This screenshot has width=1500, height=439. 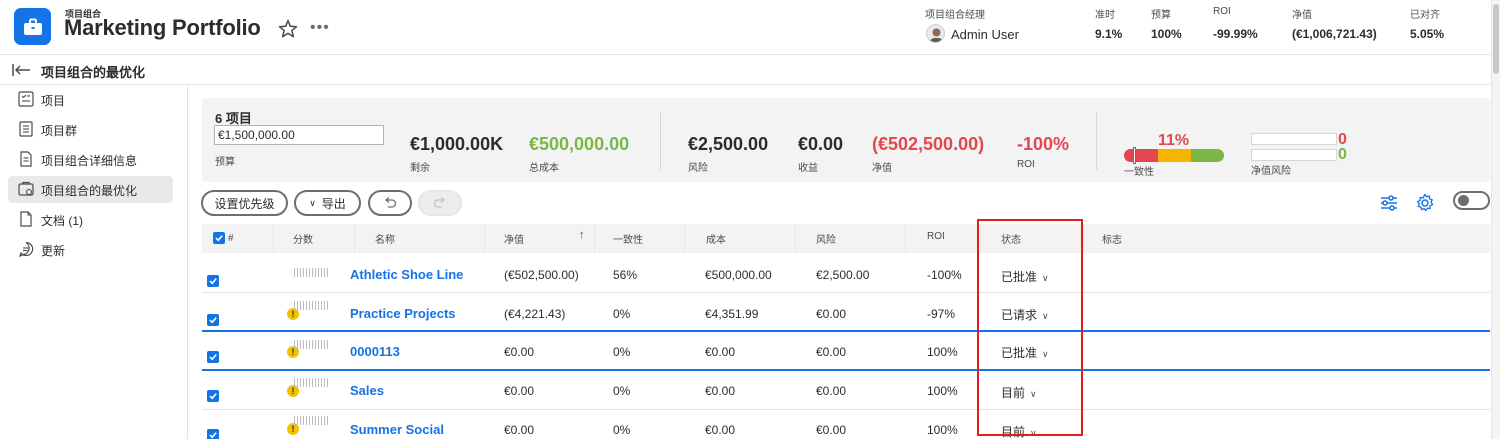 What do you see at coordinates (1141, 155) in the screenshot?
I see `gauge-segment-red` at bounding box center [1141, 155].